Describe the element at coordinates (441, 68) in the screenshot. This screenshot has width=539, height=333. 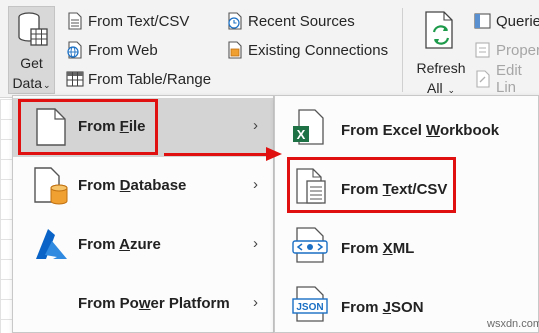
I see `refresh-label-line1: Refresh` at that location.